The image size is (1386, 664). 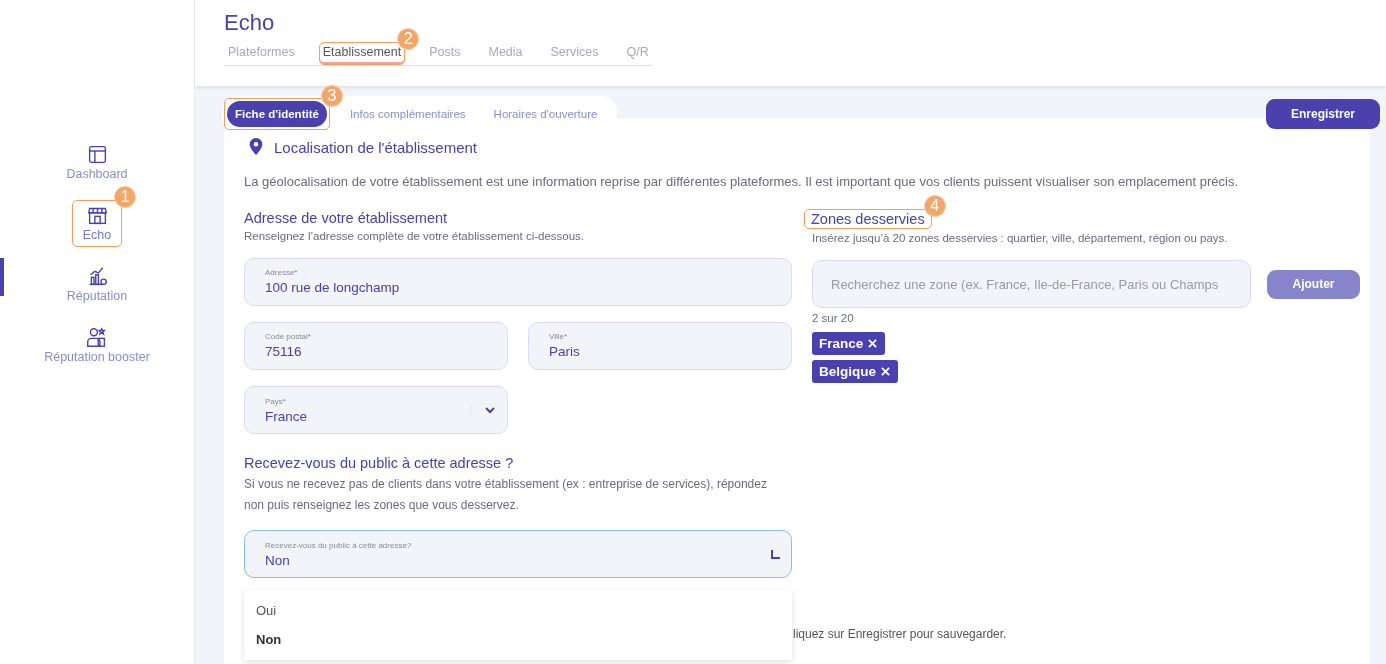 I want to click on dashboard-icon, so click(x=97, y=154).